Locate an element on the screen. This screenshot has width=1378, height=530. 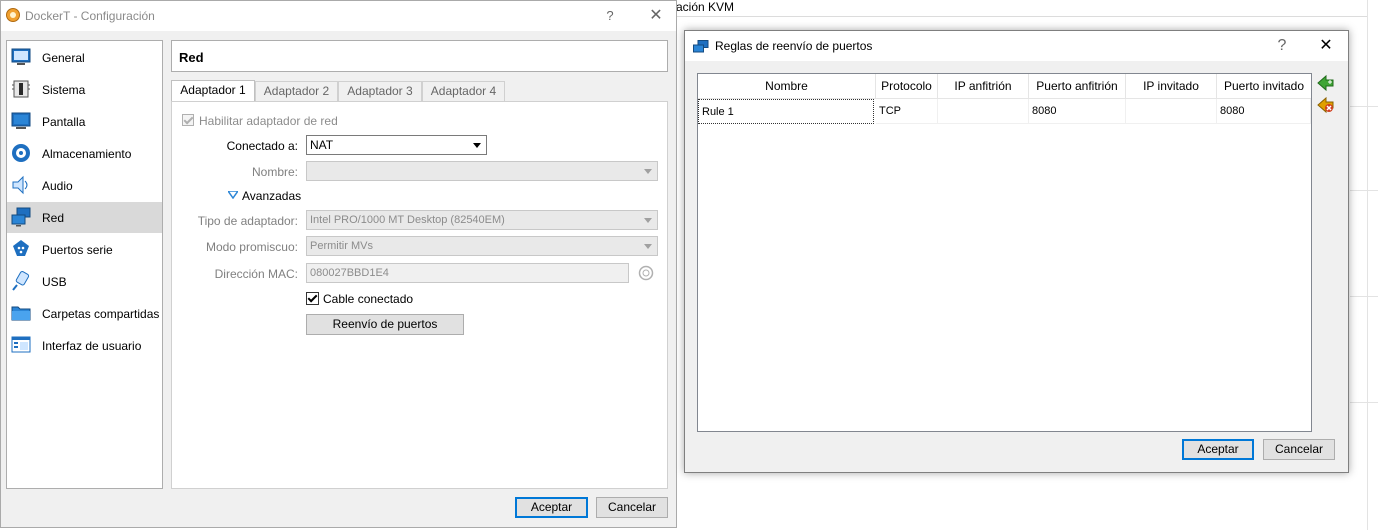
enable-adapter-label: Habilitar adaptador de red is located at coordinates (268, 121).